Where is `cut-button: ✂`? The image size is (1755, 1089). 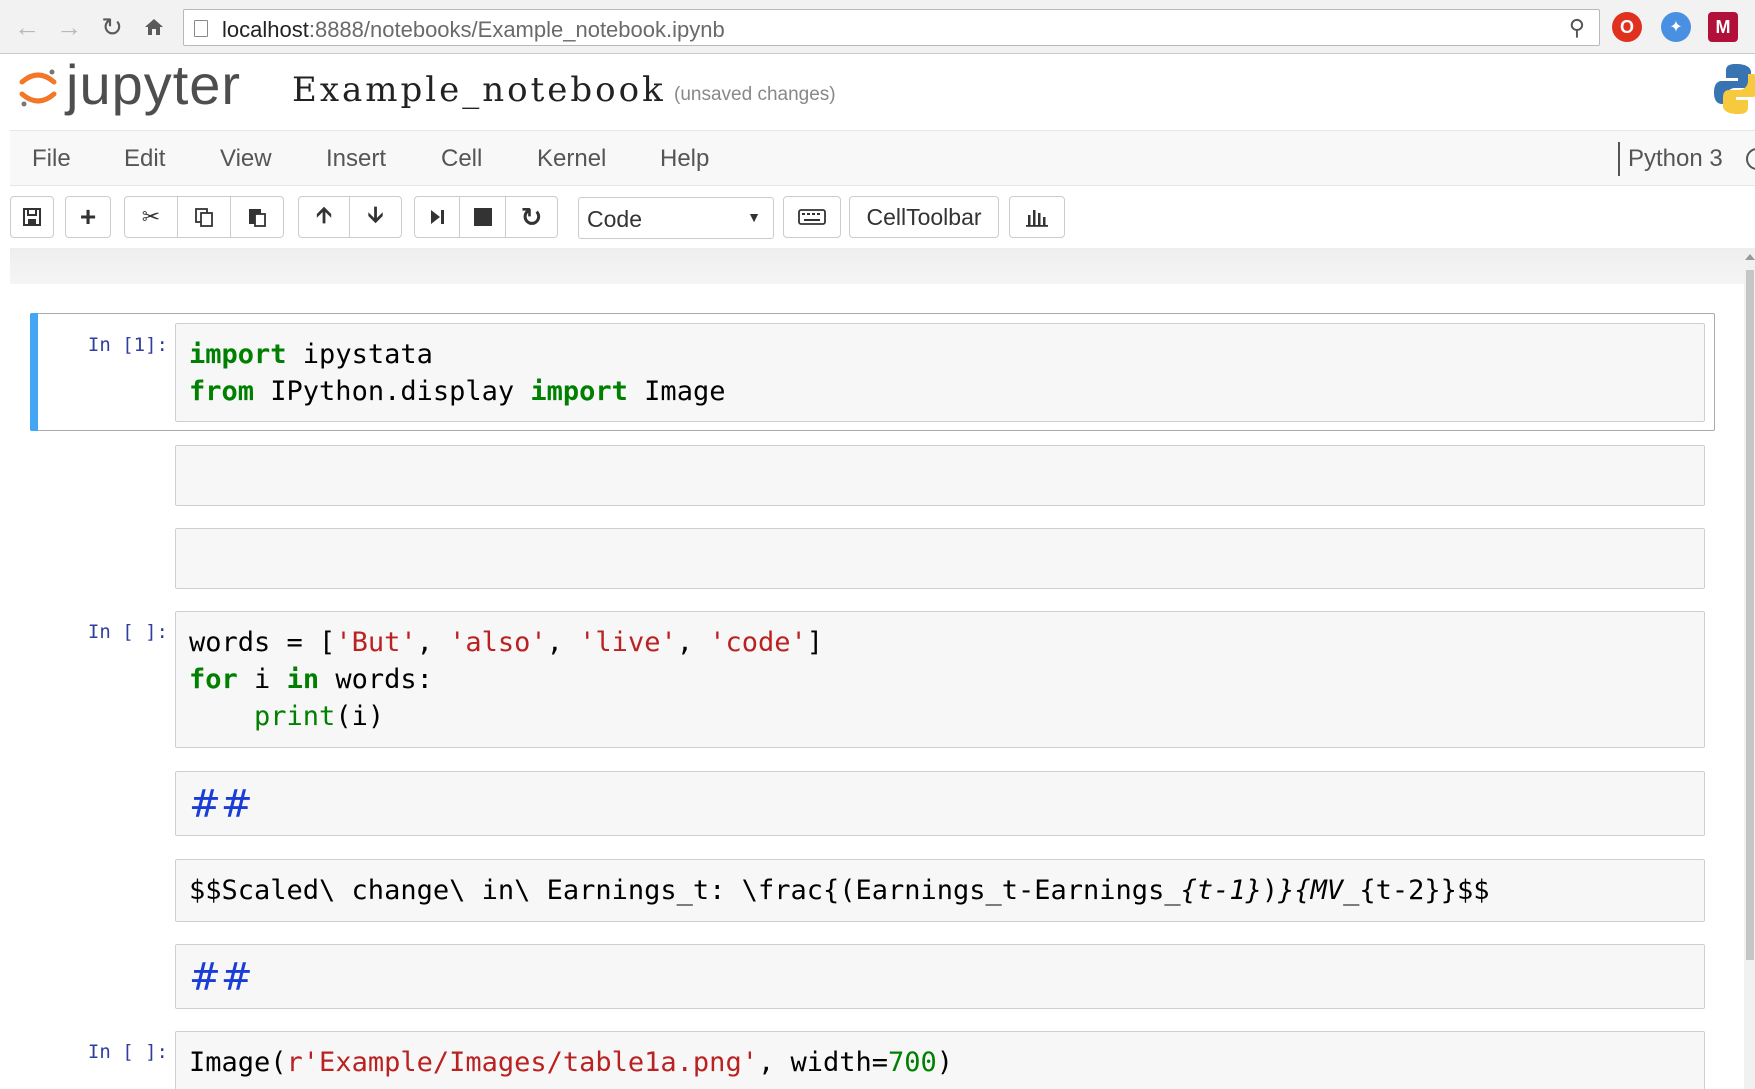
cut-button: ✂ is located at coordinates (151, 217).